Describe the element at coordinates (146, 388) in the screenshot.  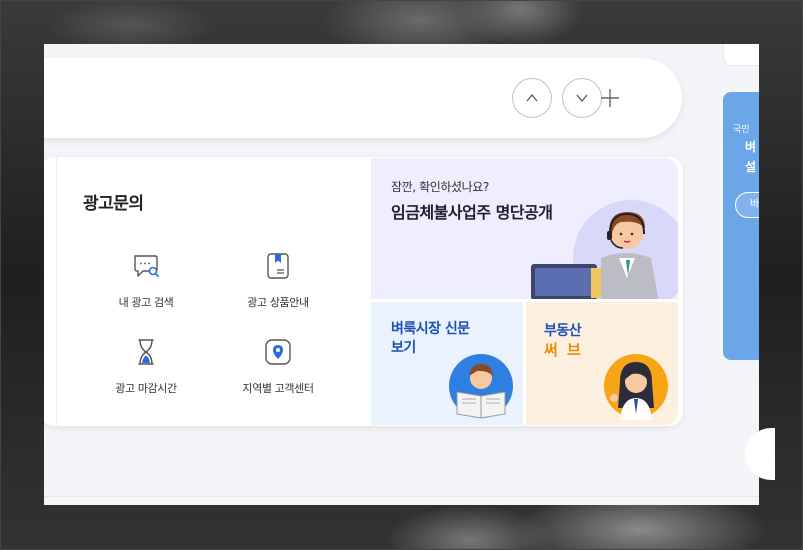
I see `ad-deadline-label: 광고 마감시간` at that location.